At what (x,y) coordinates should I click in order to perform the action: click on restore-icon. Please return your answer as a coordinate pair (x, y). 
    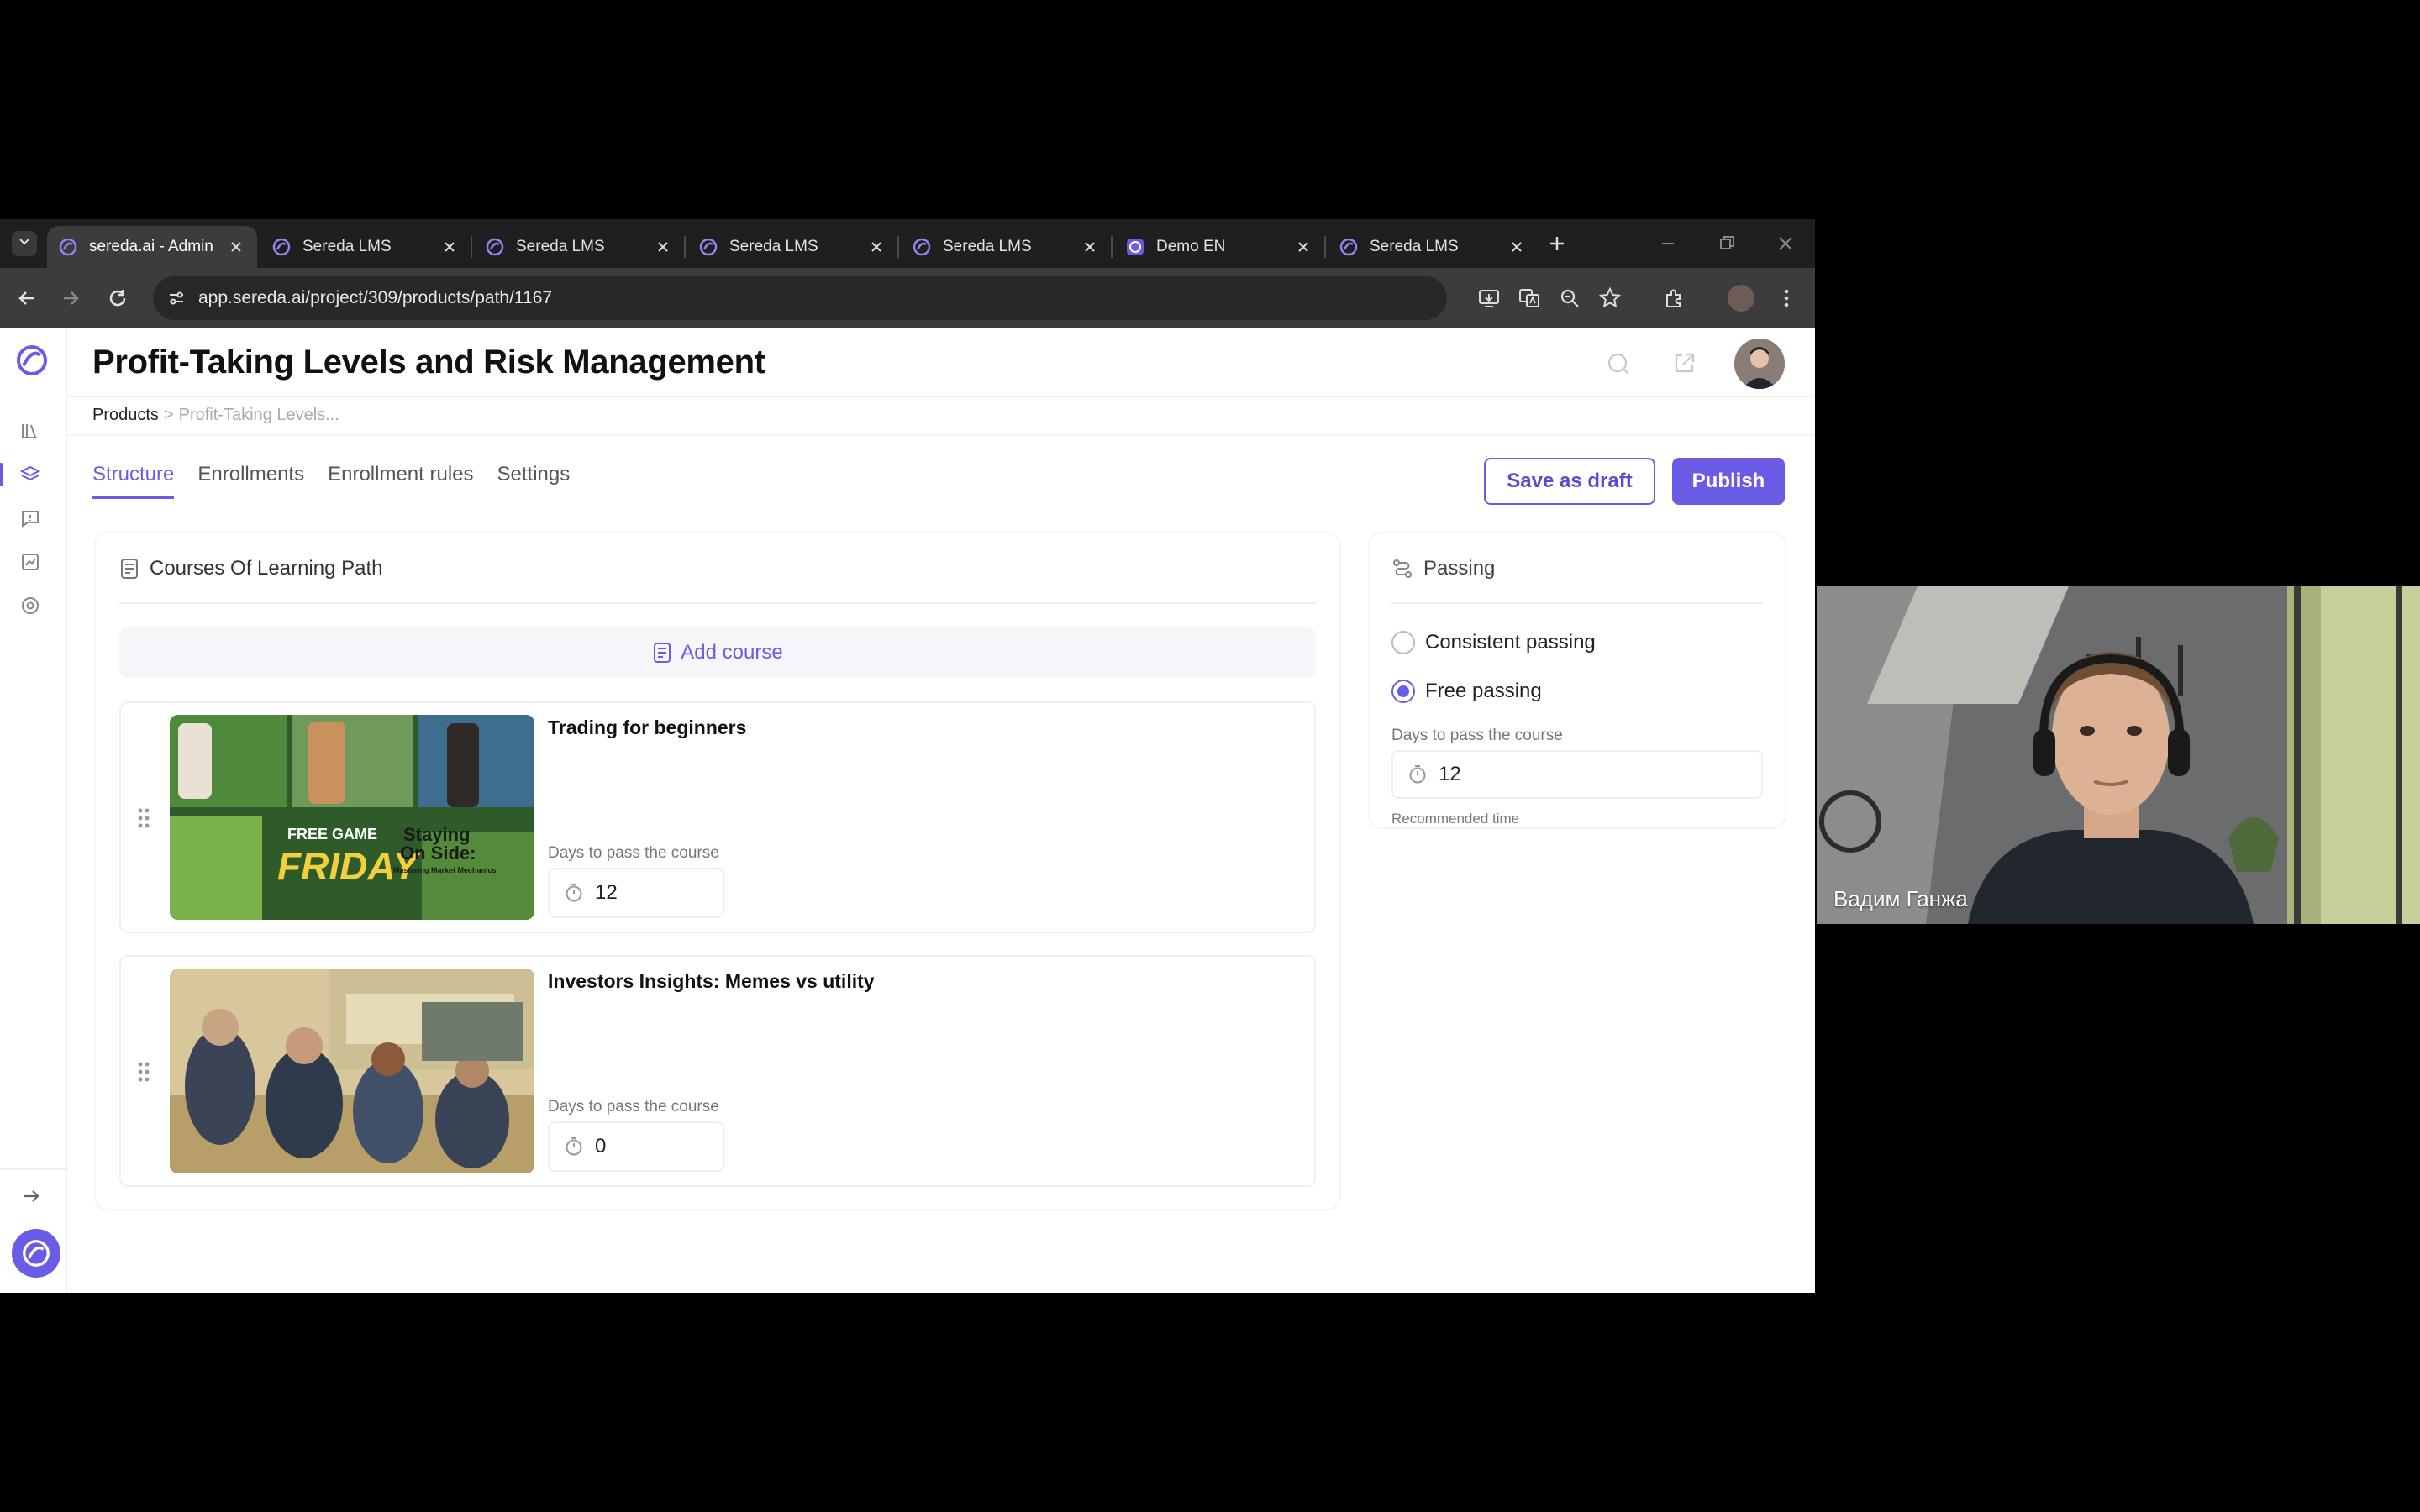
    Looking at the image, I should click on (1727, 243).